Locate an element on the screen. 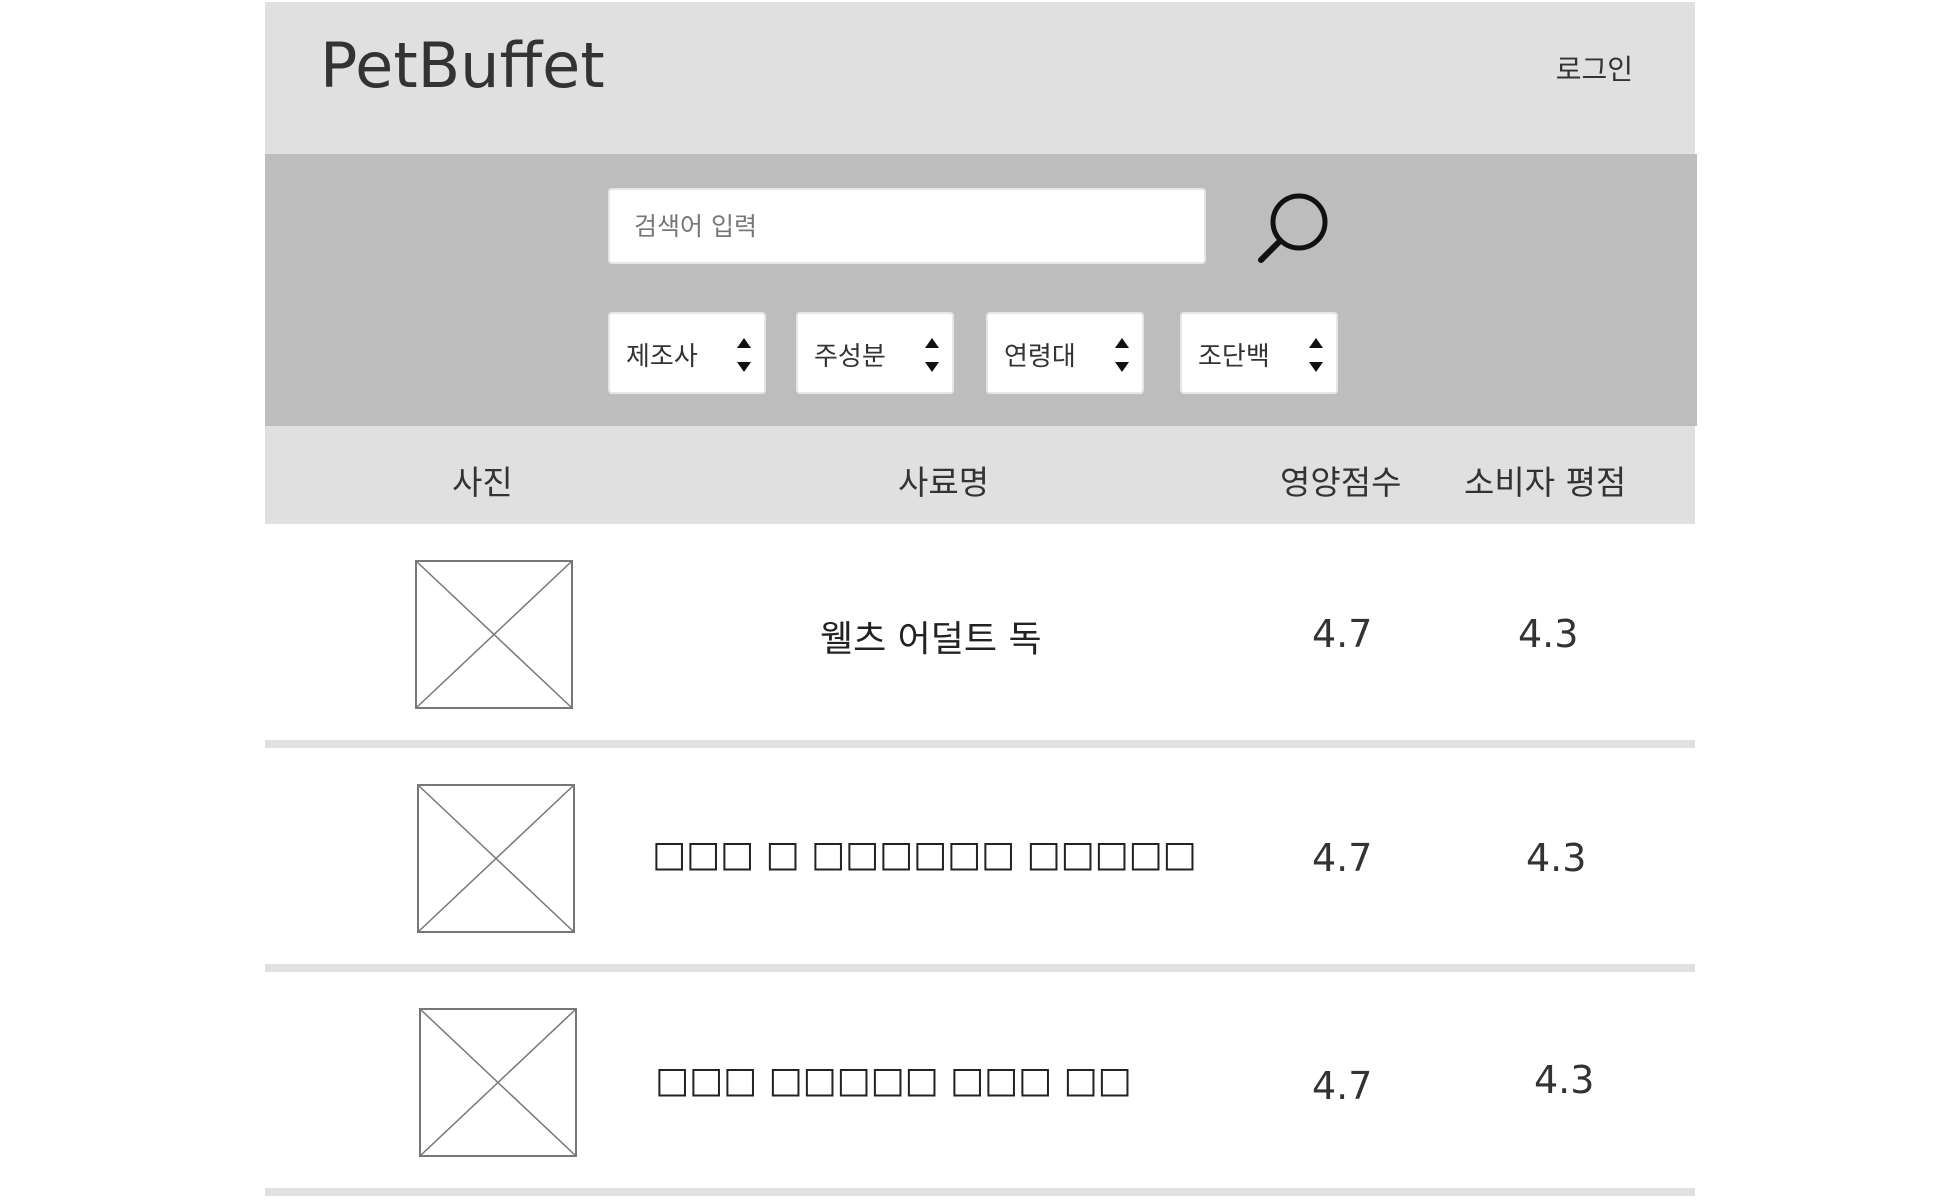  filter-manufacturer: 제조사 is located at coordinates (687, 353).